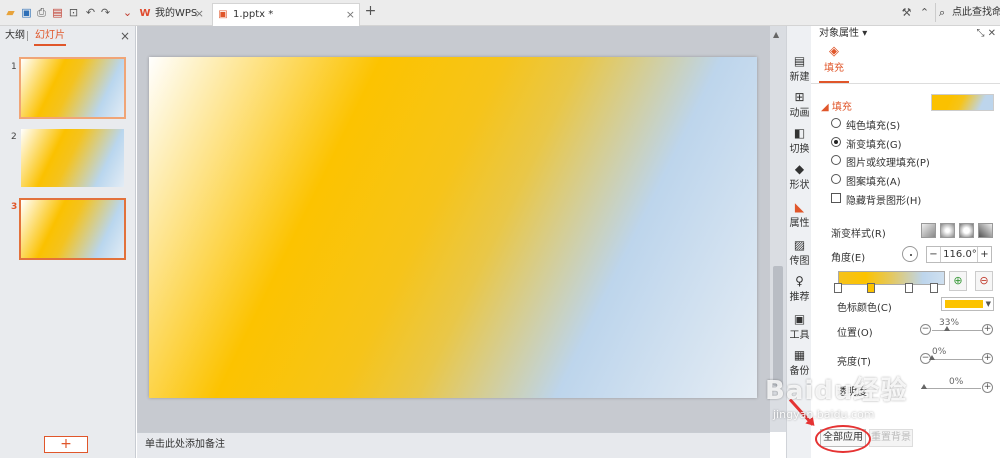  What do you see at coordinates (871, 288) in the screenshot?
I see `gradient-stop-selected` at bounding box center [871, 288].